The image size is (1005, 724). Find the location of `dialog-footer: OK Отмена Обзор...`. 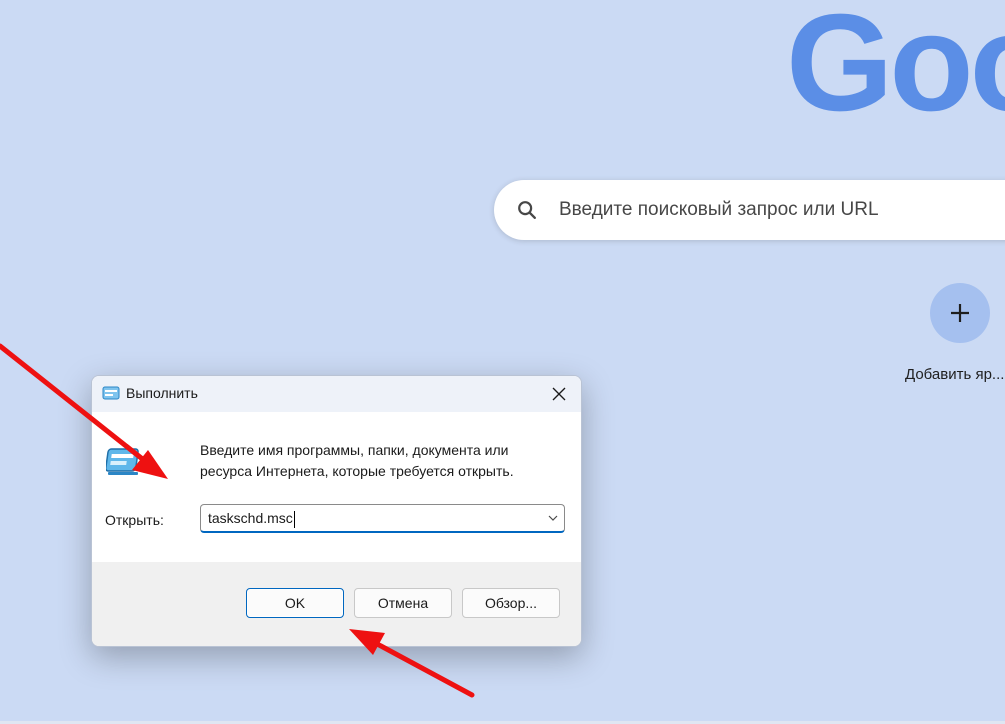

dialog-footer: OK Отмена Обзор... is located at coordinates (336, 604).